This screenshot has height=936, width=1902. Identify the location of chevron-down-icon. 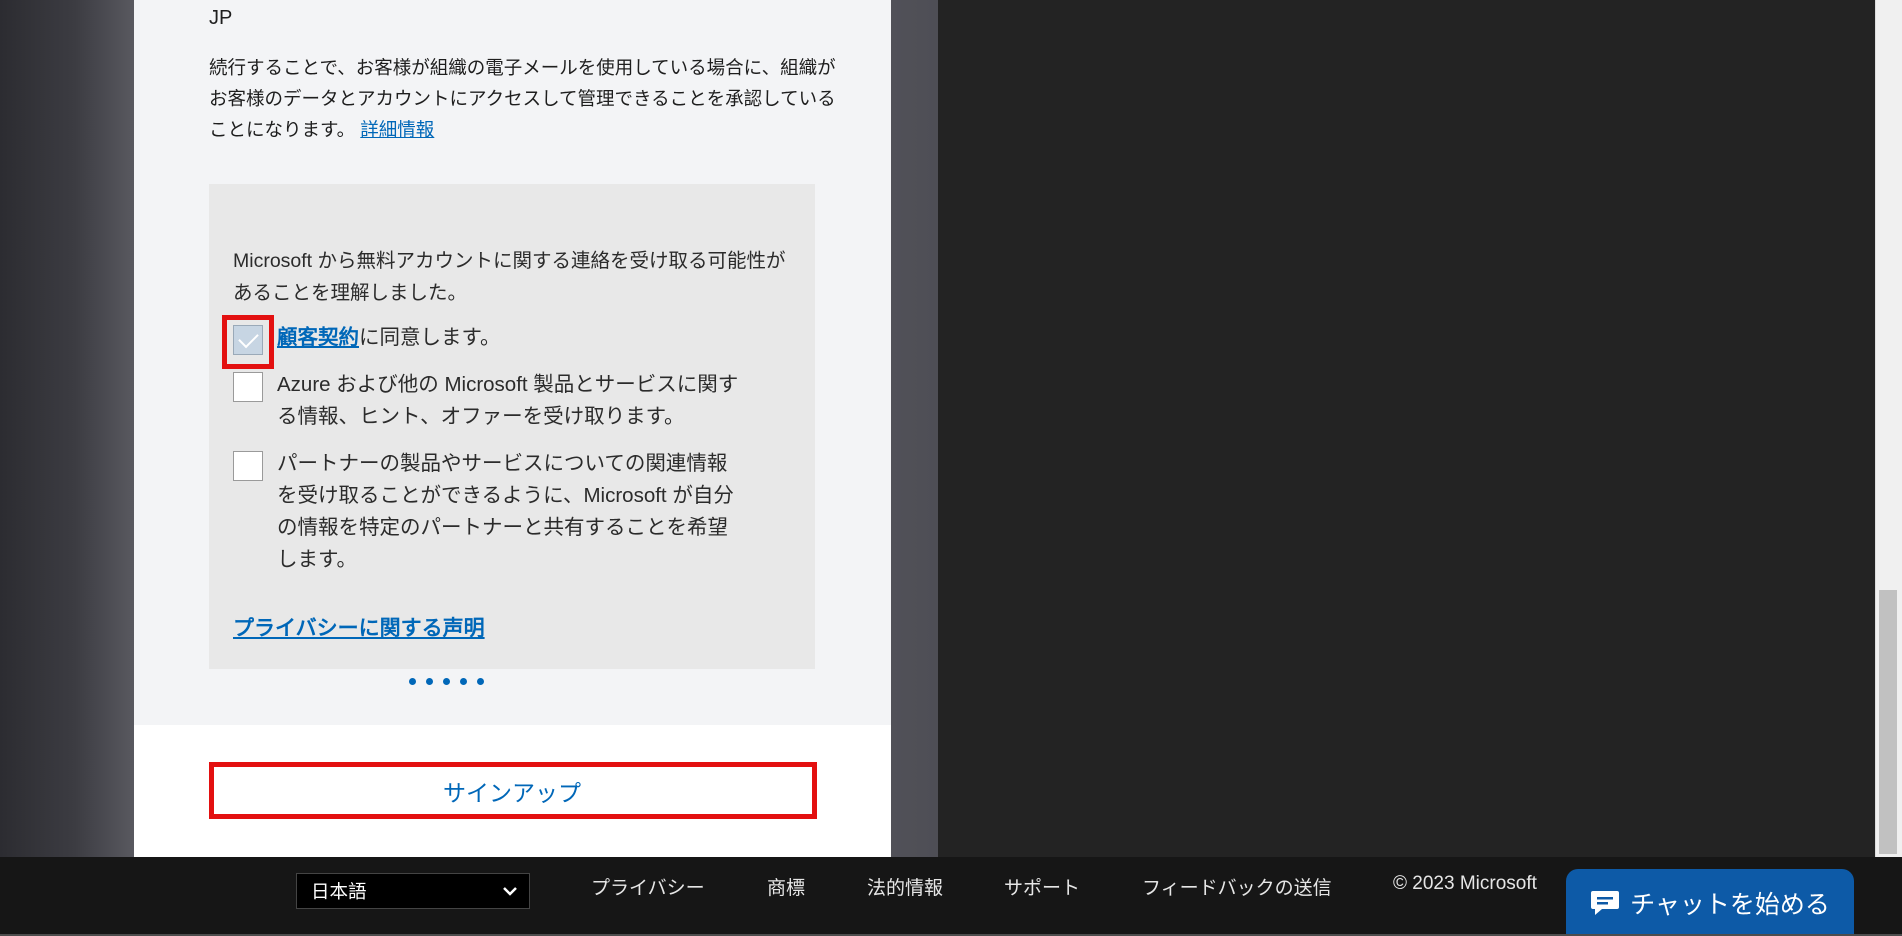
(510, 891).